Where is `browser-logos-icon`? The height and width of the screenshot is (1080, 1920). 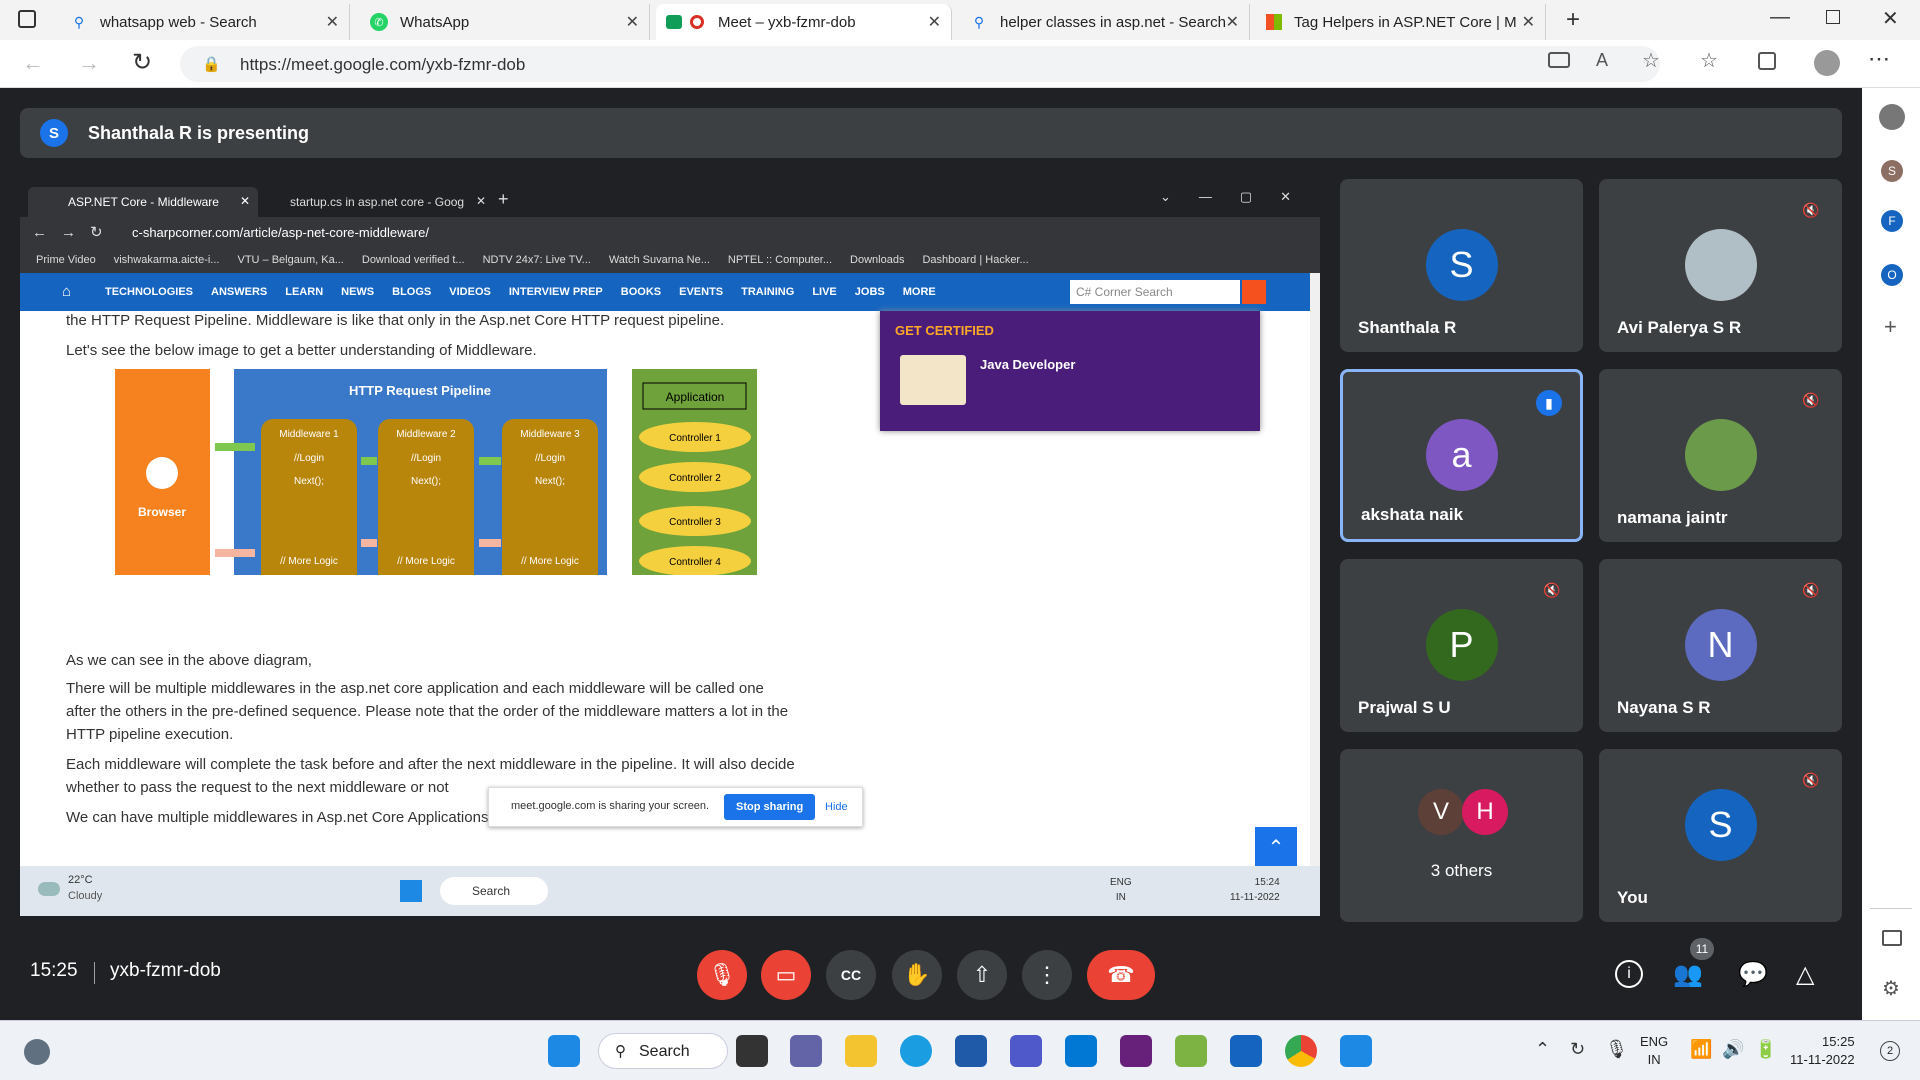 browser-logos-icon is located at coordinates (162, 473).